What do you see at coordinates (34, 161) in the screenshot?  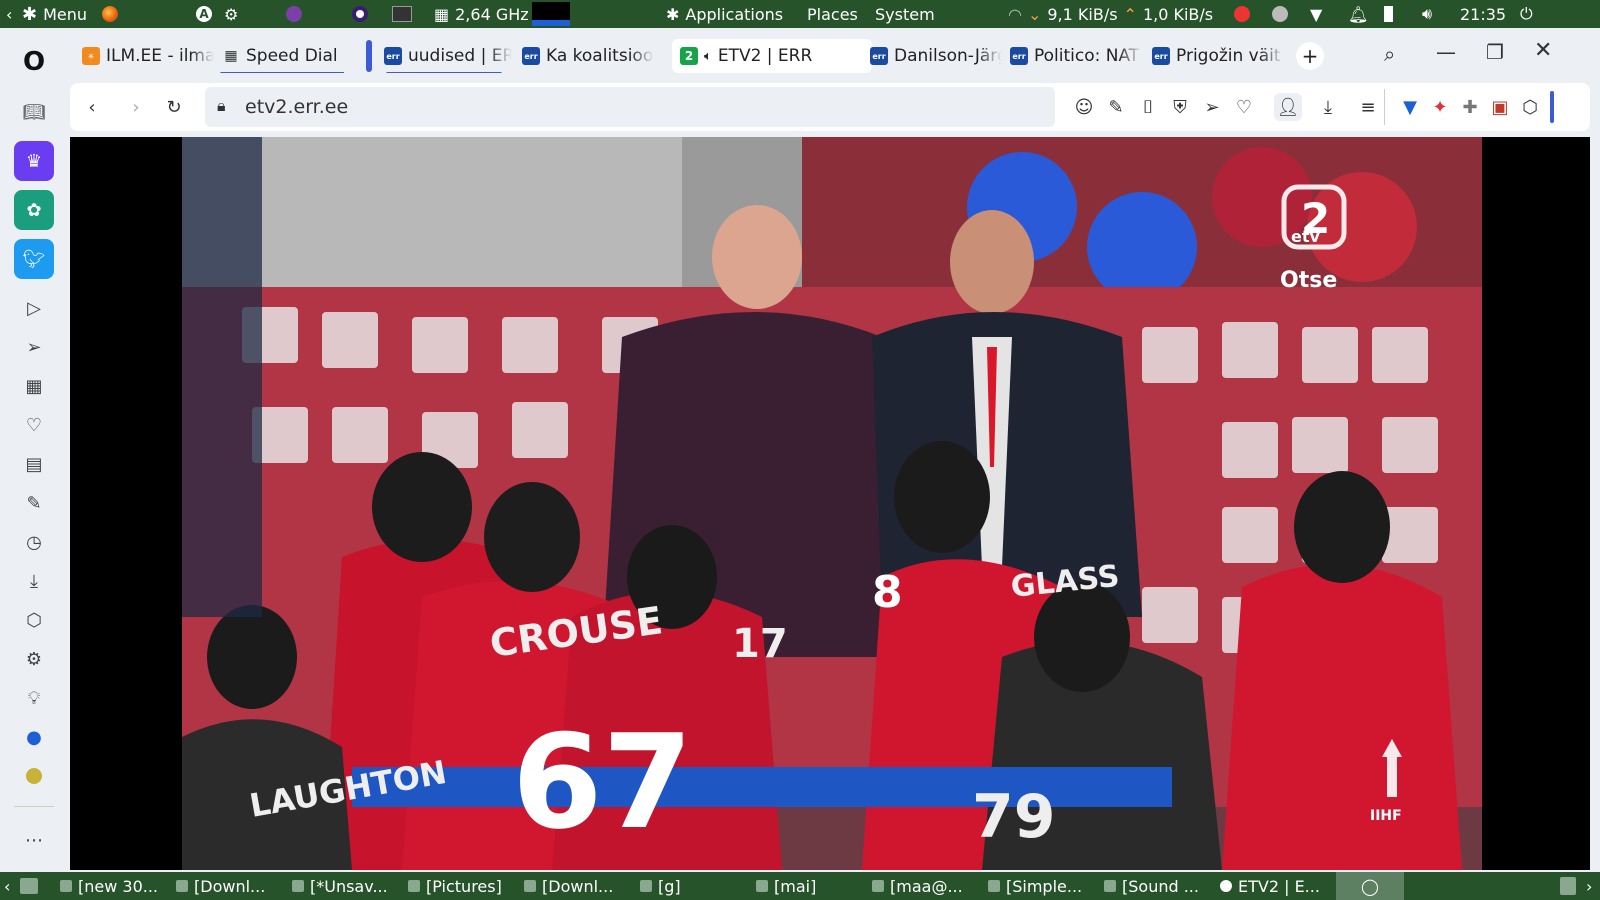 I see `crown-icon: ♛` at bounding box center [34, 161].